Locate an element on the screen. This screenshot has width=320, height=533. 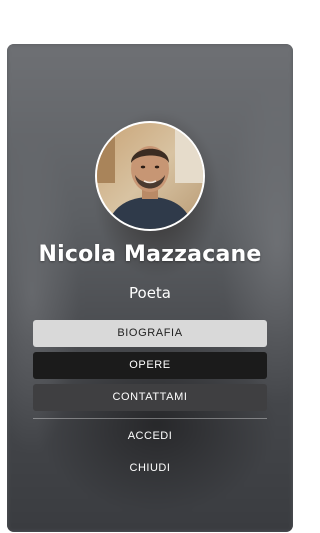
opere-button: OPERE is located at coordinates (150, 365).